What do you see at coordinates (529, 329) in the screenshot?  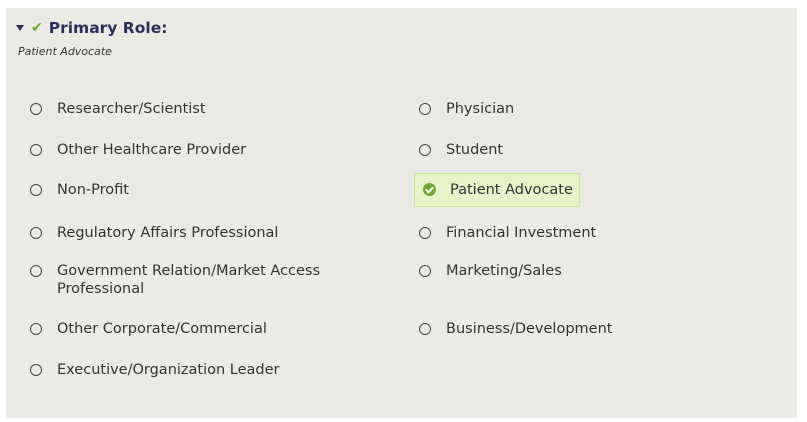 I see `option-label: Business/Development` at bounding box center [529, 329].